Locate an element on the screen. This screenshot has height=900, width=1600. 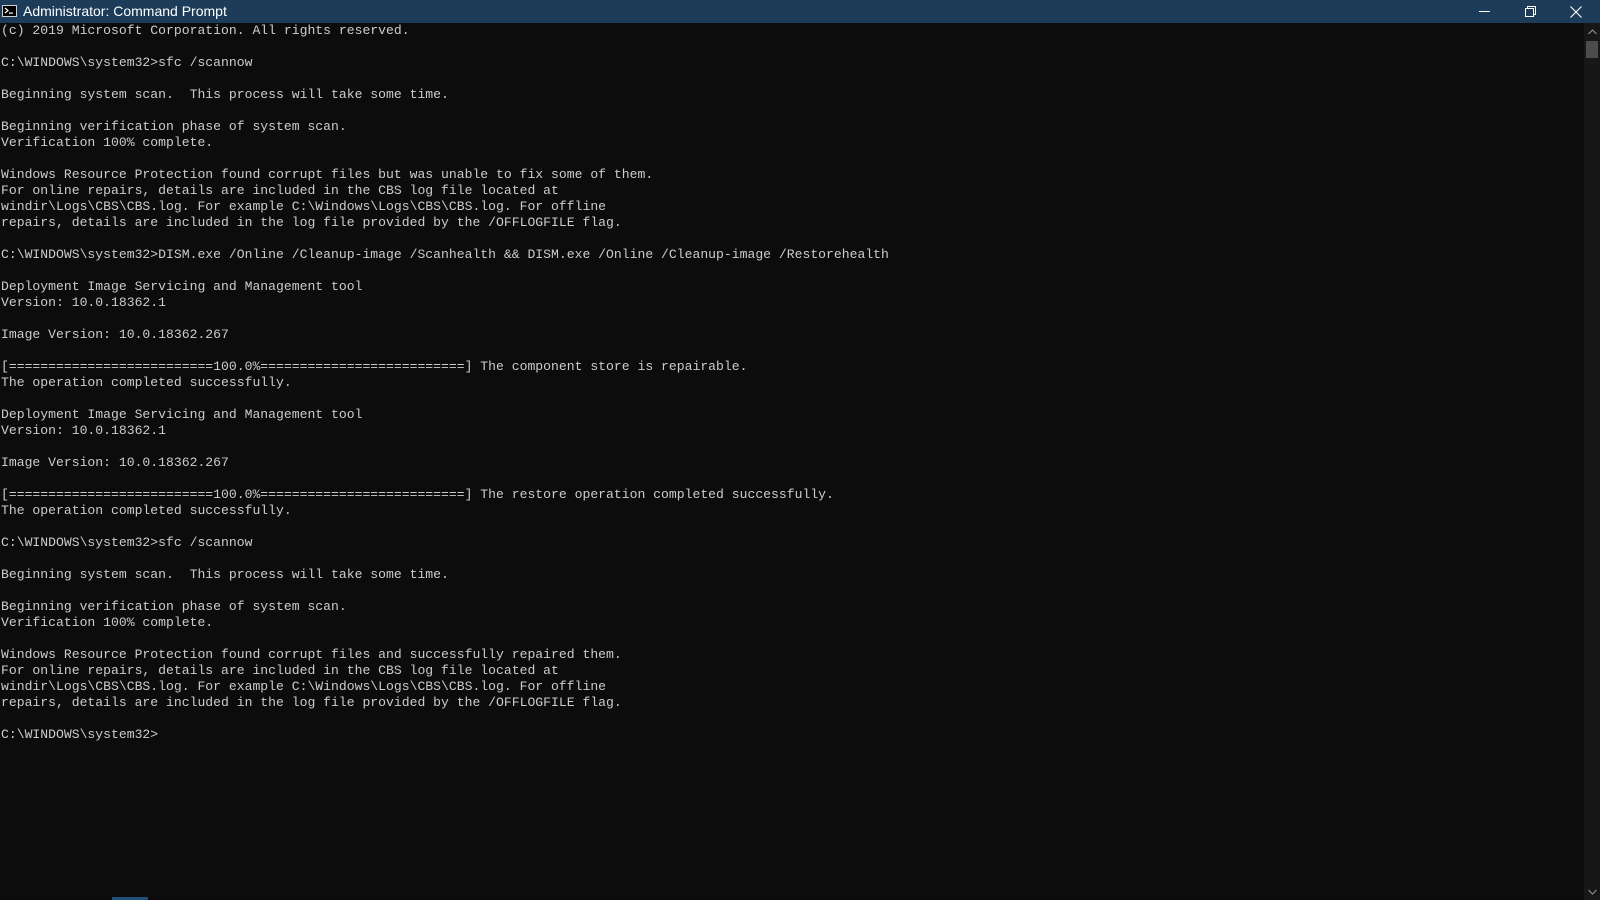
title-bar: Administrator: Command Prompt is located at coordinates (800, 11).